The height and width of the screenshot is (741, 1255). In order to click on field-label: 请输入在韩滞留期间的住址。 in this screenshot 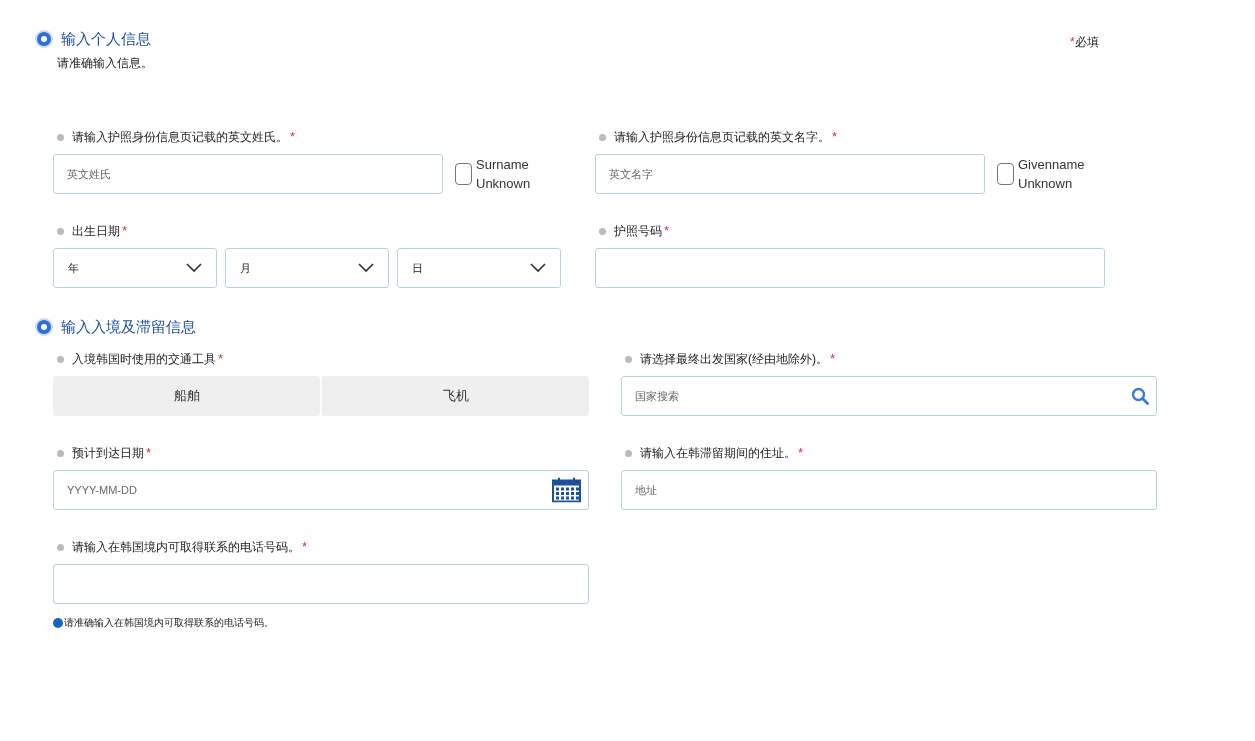, I will do `click(718, 453)`.